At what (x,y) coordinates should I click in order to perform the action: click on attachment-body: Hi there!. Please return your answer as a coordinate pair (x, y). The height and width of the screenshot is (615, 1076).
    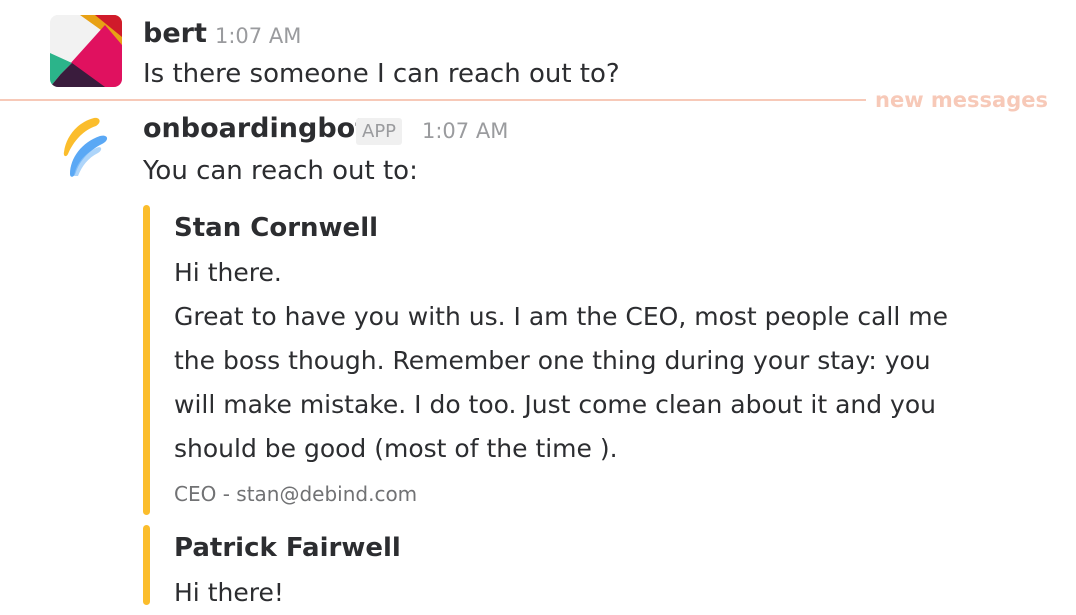
    Looking at the image, I should click on (574, 593).